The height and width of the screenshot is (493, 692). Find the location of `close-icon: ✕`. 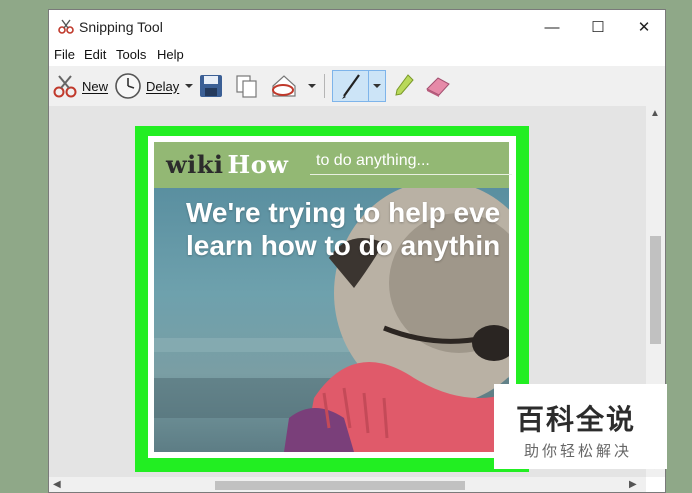

close-icon: ✕ is located at coordinates (644, 27).